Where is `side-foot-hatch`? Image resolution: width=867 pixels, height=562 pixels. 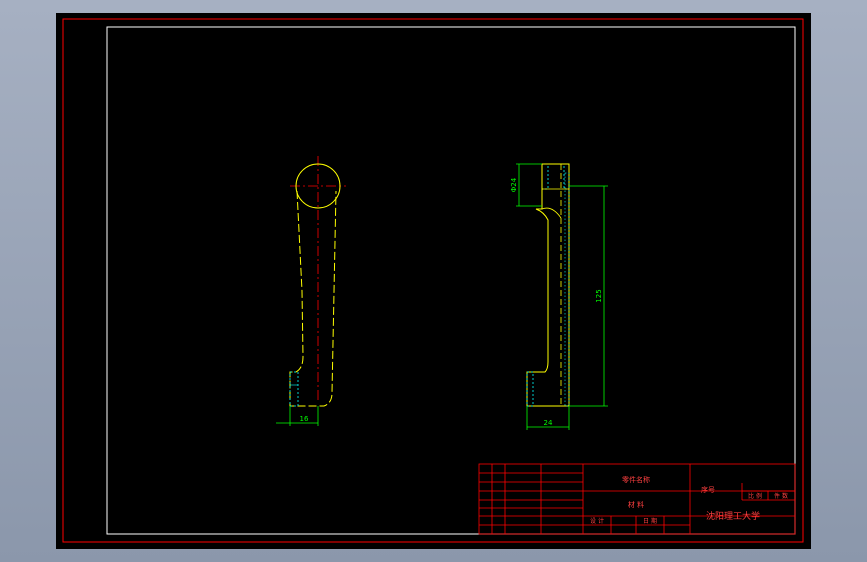 side-foot-hatch is located at coordinates (530, 389).